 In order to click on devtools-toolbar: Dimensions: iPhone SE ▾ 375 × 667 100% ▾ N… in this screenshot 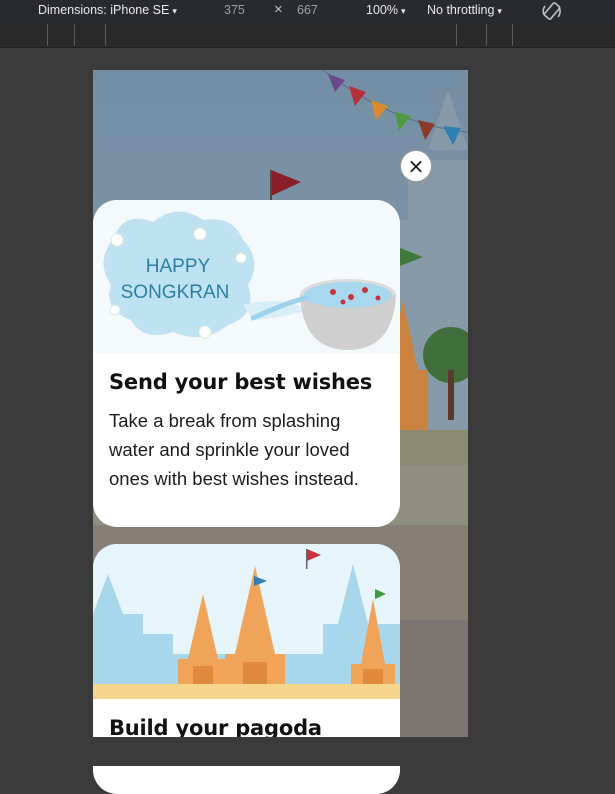, I will do `click(307, 12)`.